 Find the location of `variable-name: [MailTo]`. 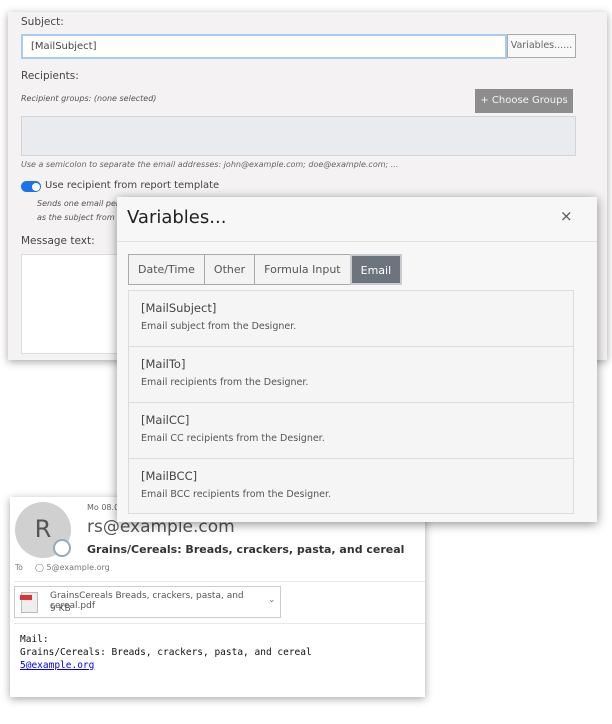

variable-name: [MailTo] is located at coordinates (163, 364).